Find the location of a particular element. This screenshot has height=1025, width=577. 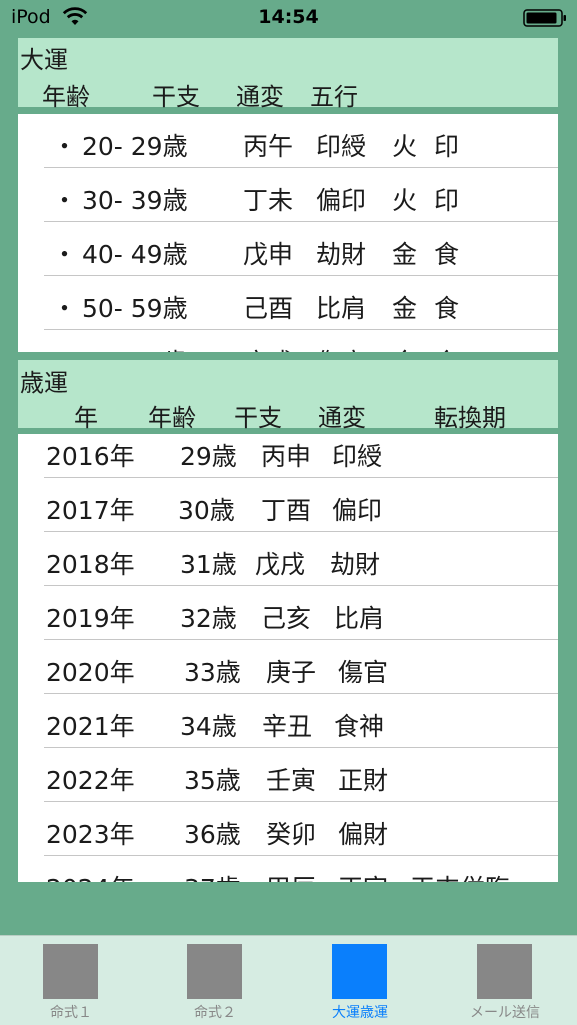

row-year: 2022年 is located at coordinates (90, 780).